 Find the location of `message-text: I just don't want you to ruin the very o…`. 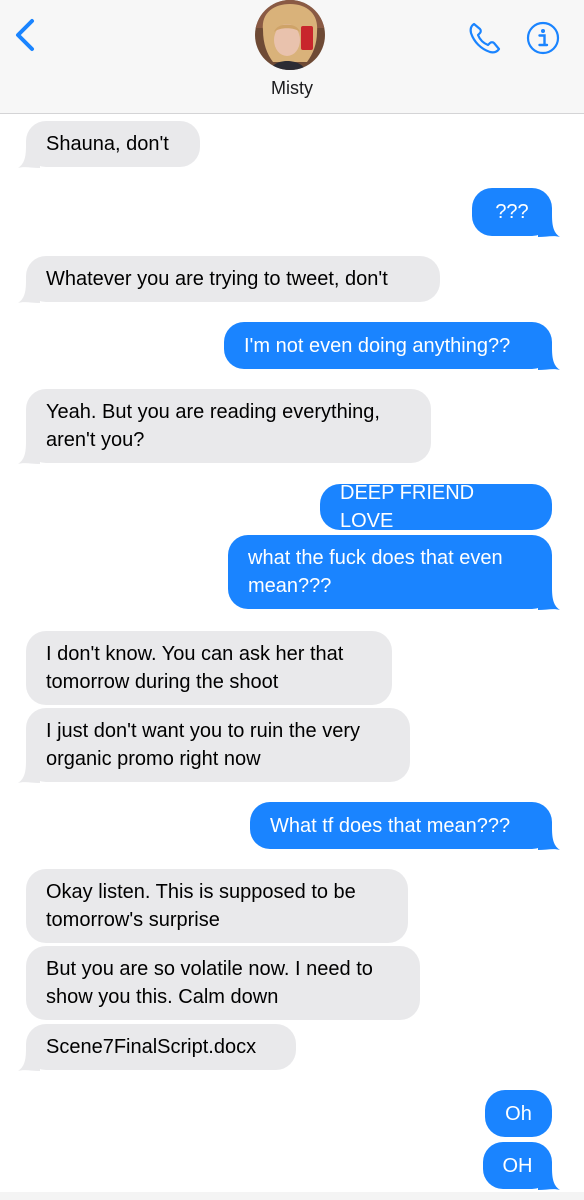

message-text: I just don't want you to ruin the very o… is located at coordinates (203, 745).